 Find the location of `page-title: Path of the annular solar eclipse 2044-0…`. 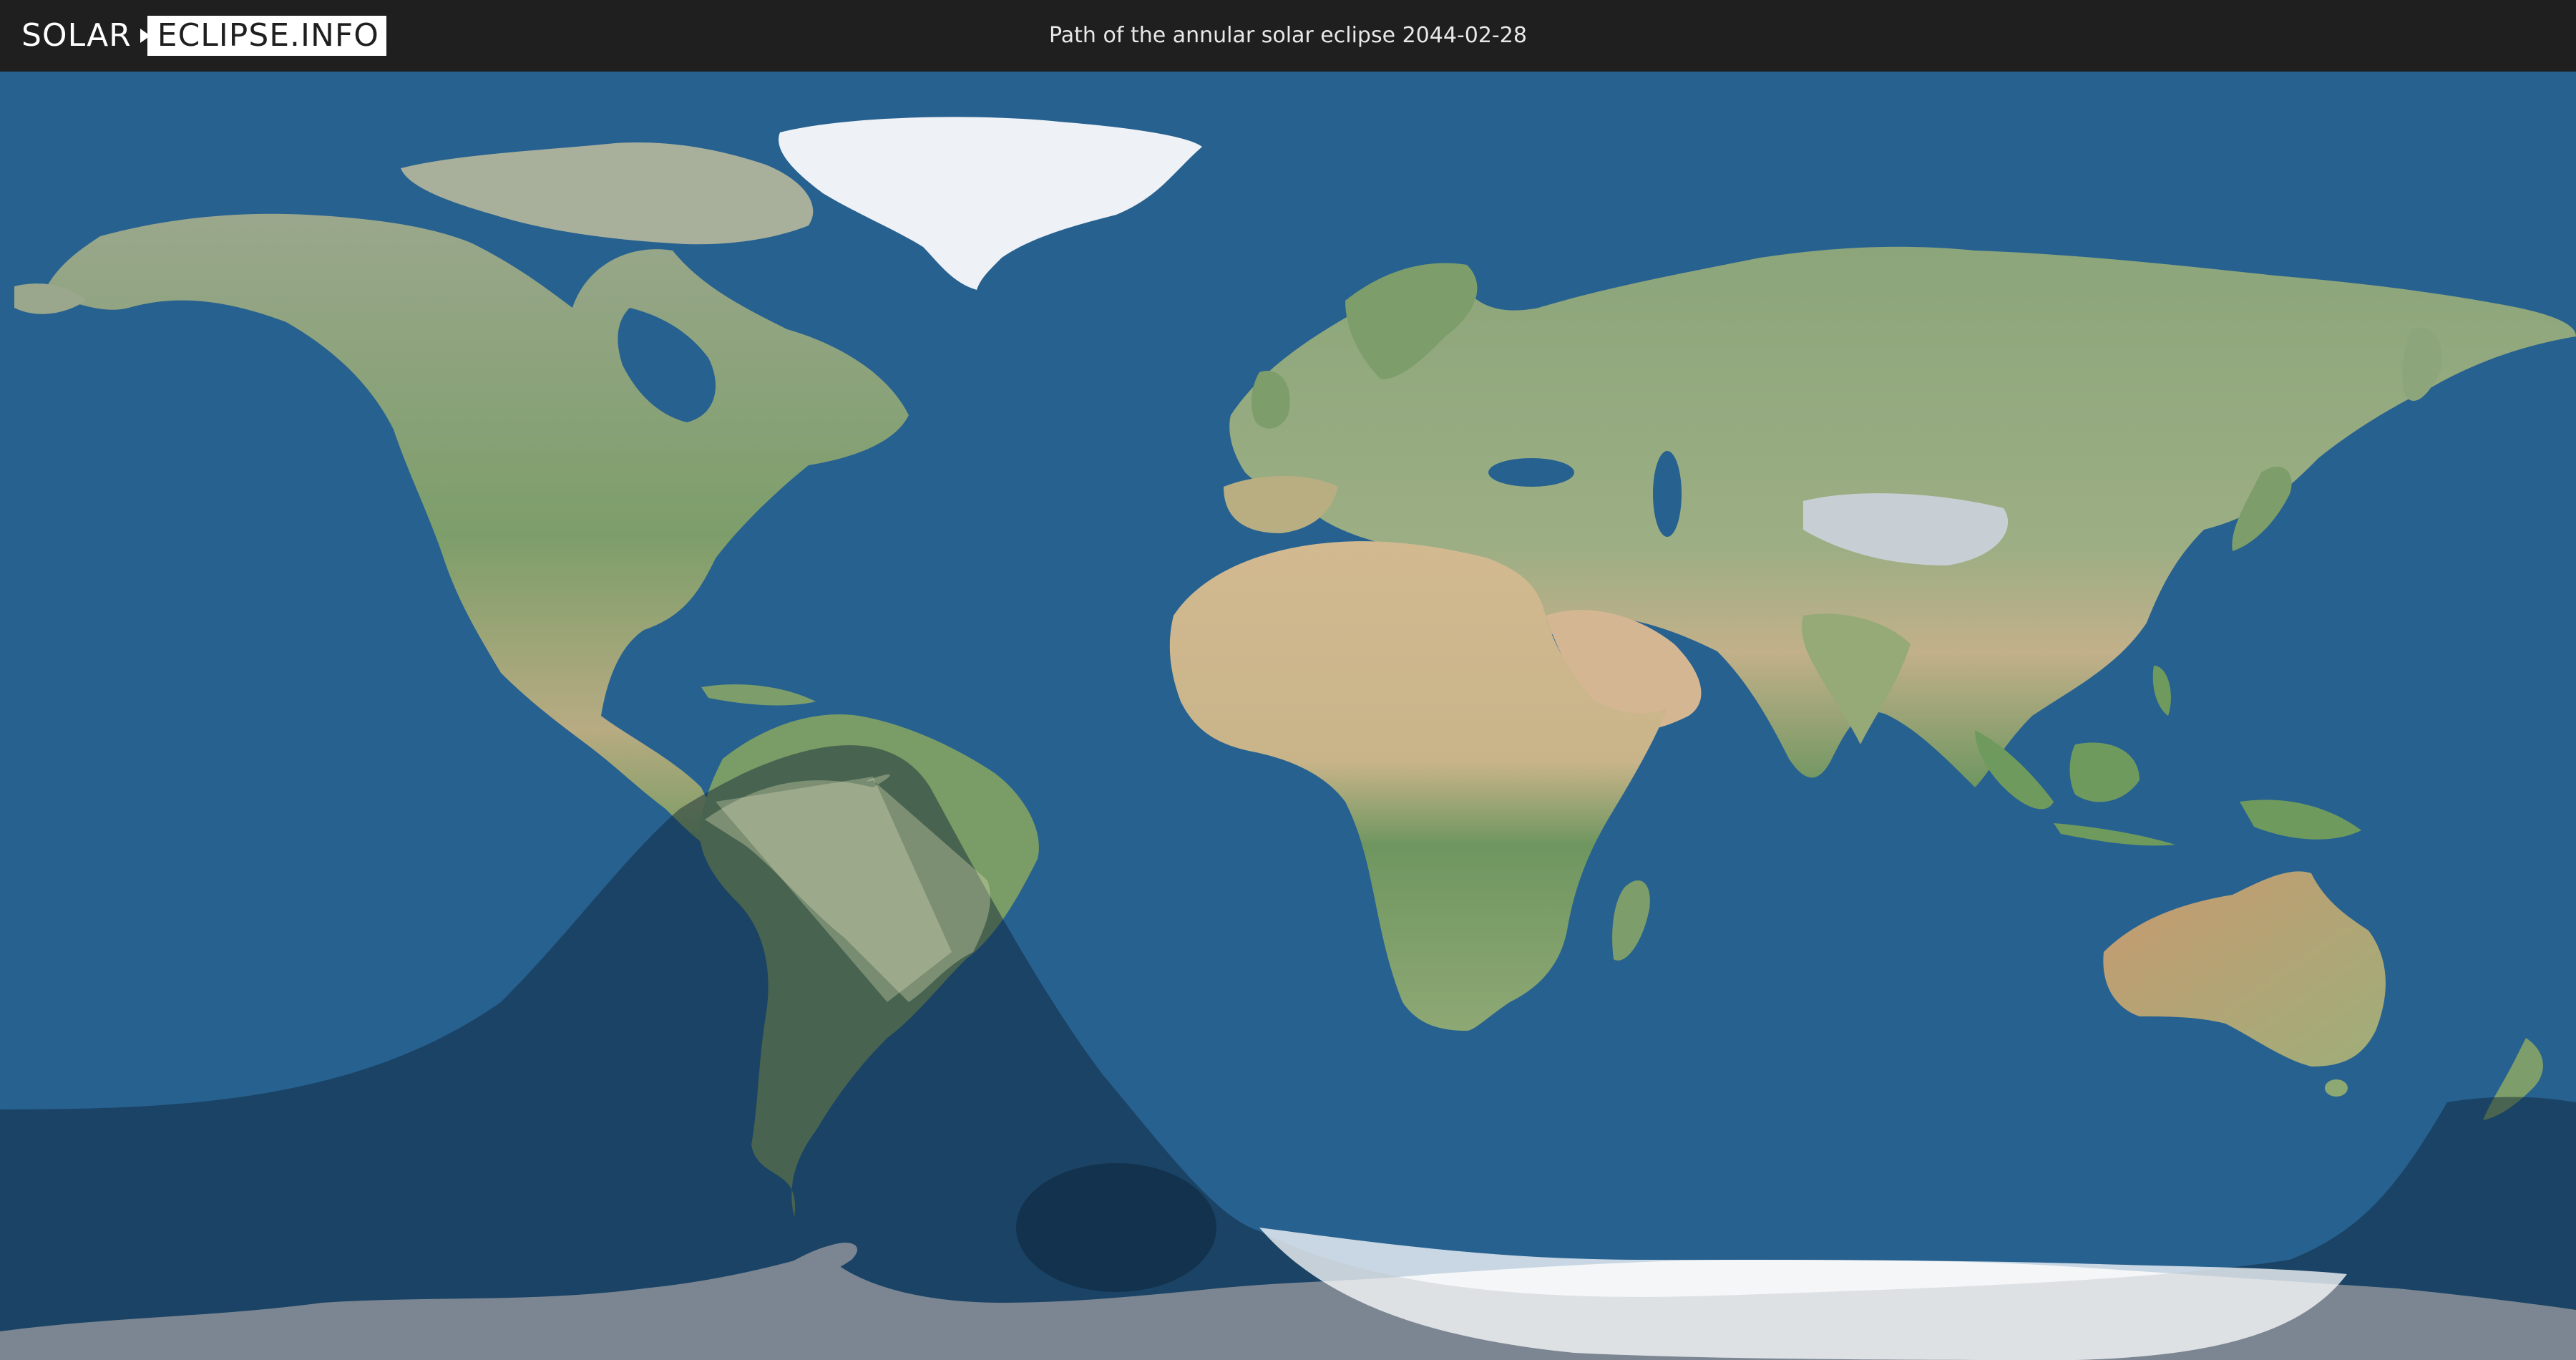

page-title: Path of the annular solar eclipse 2044-0… is located at coordinates (1288, 35).